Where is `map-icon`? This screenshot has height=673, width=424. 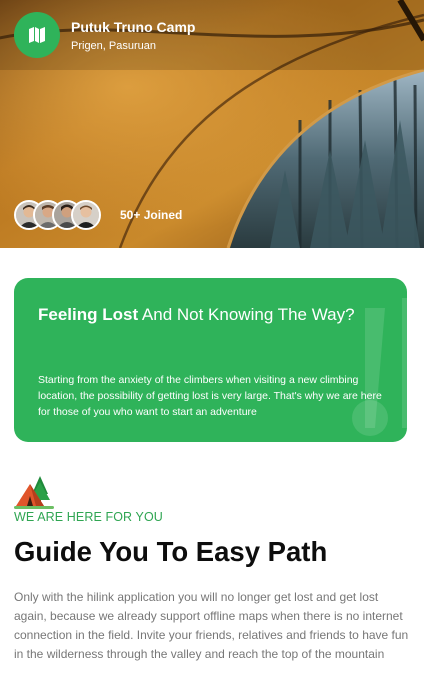 map-icon is located at coordinates (37, 35).